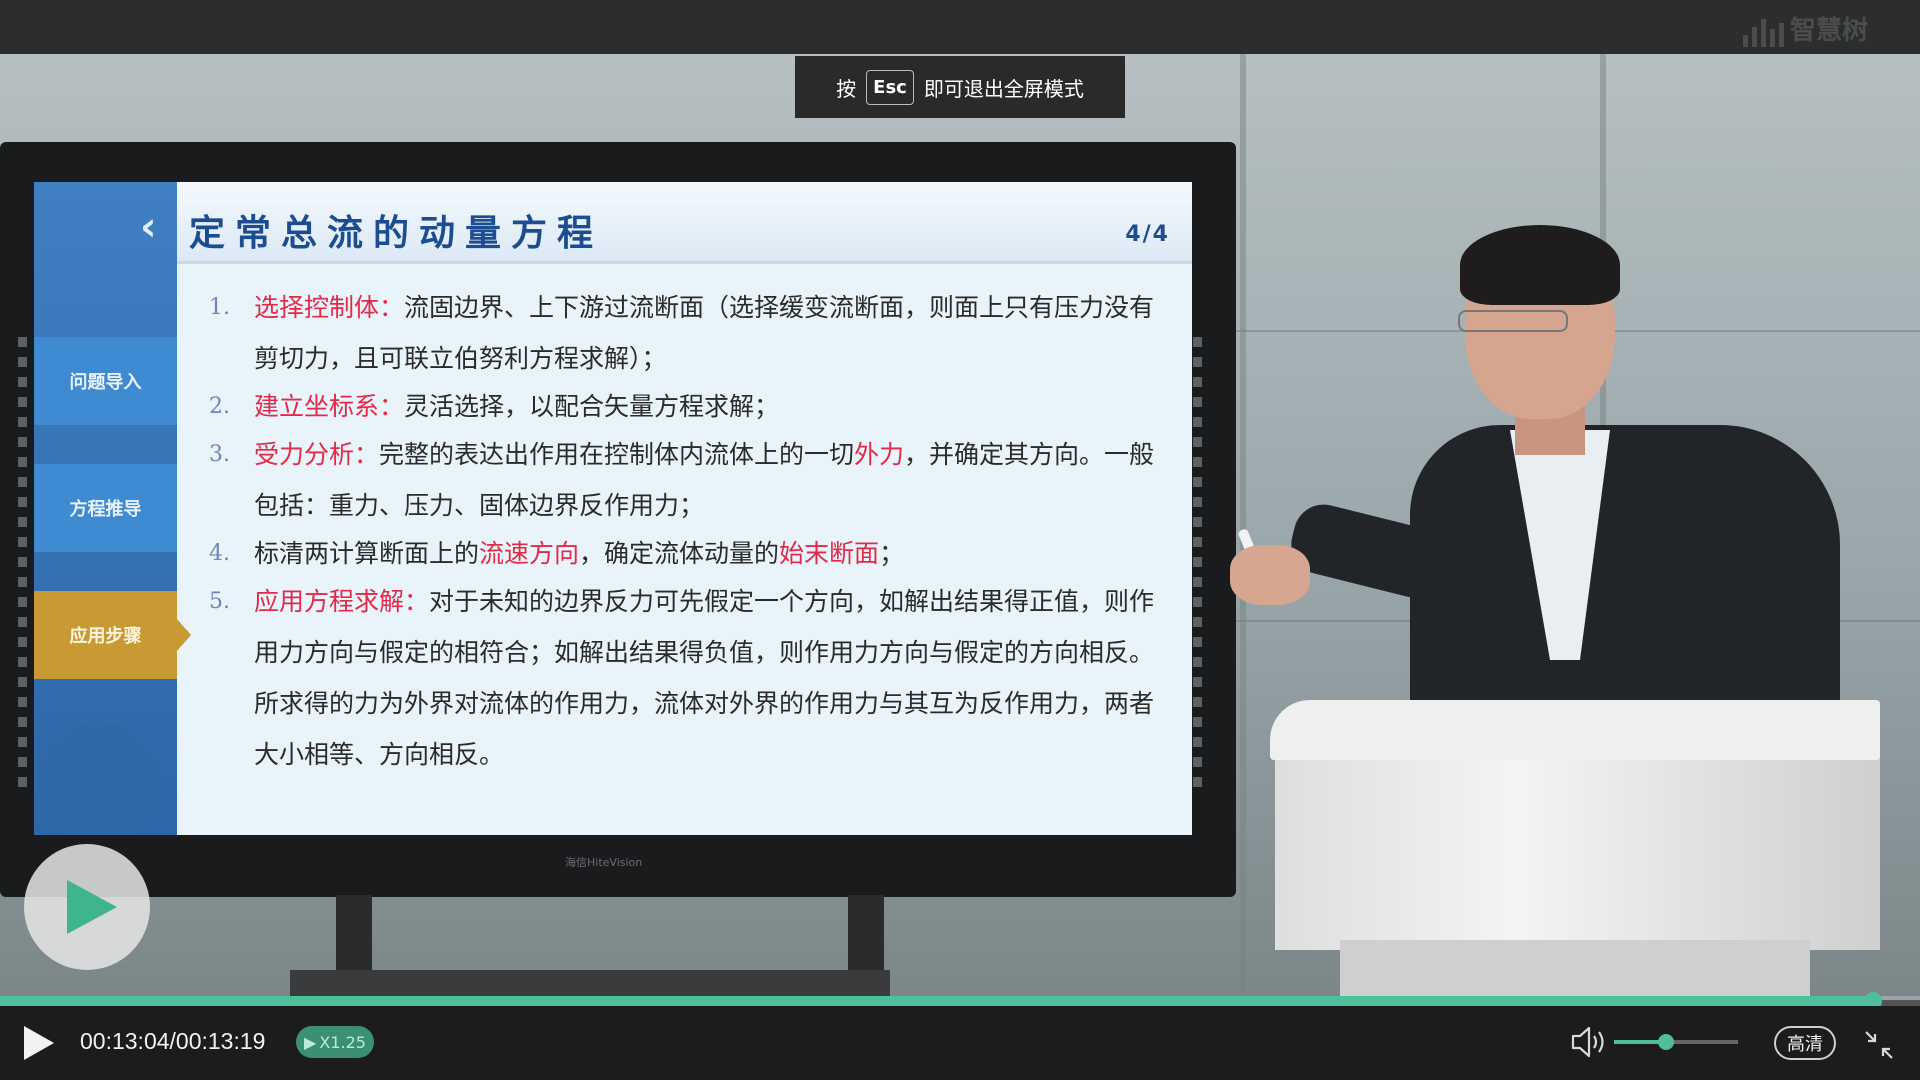  Describe the element at coordinates (99, 778) in the screenshot. I see `university-emblem` at that location.